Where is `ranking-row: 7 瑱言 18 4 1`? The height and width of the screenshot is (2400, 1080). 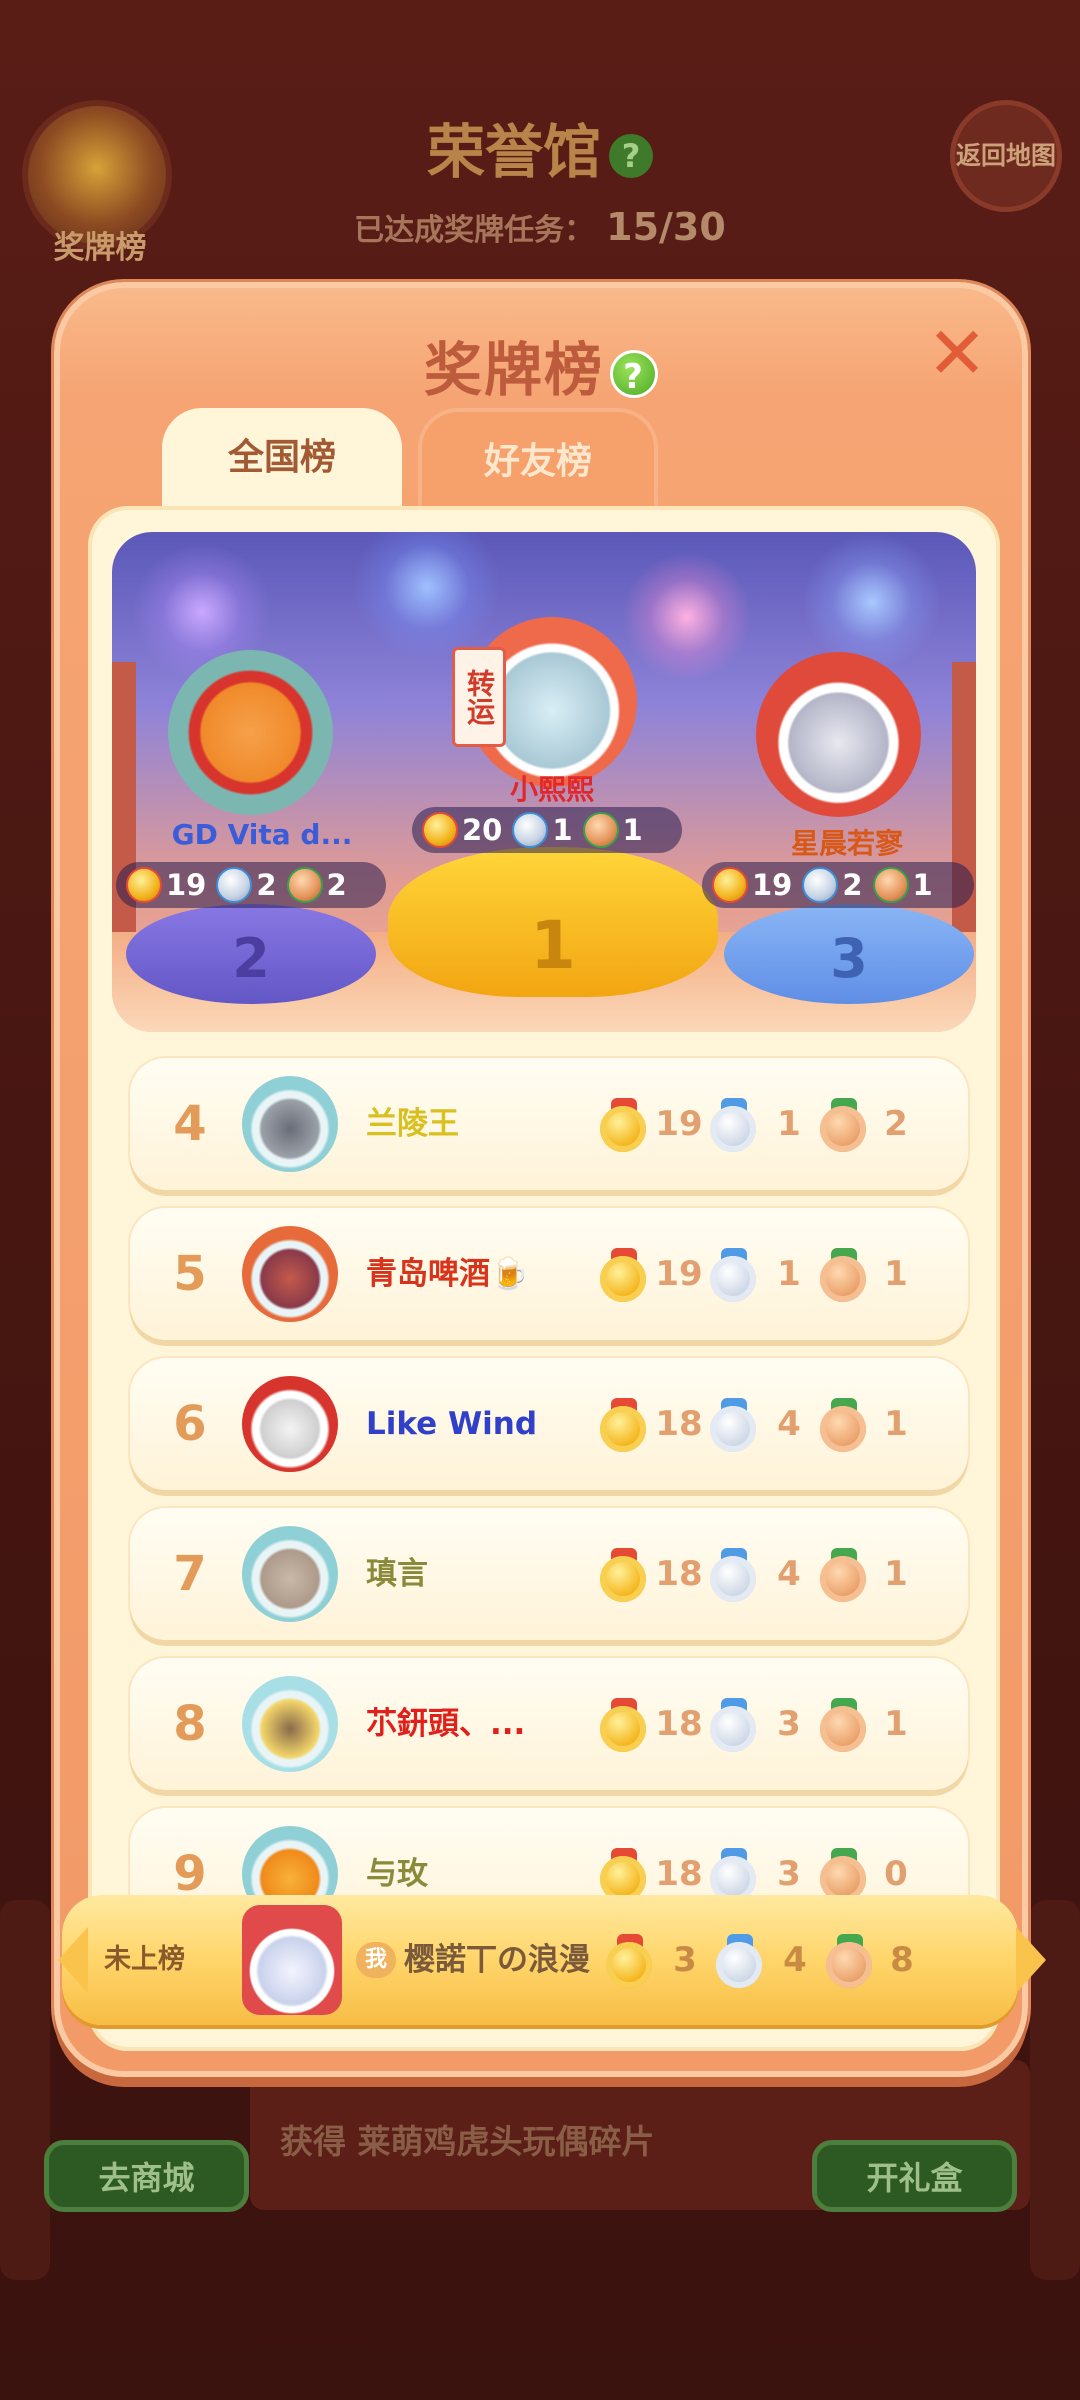
ranking-row: 7 瑱言 18 4 1 is located at coordinates (549, 1574).